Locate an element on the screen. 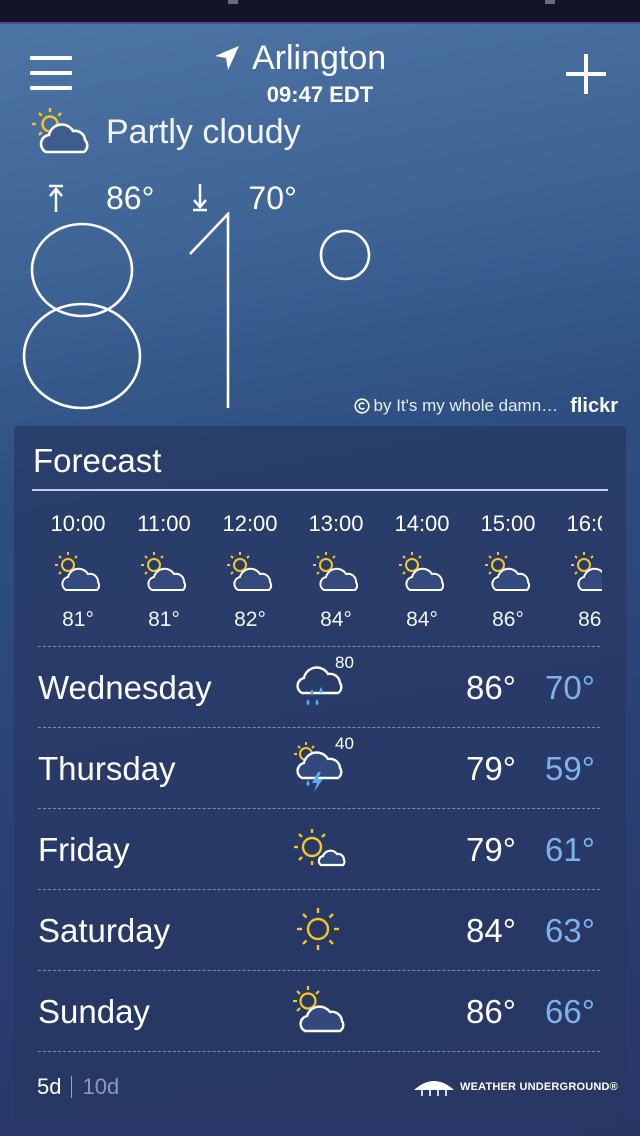  mostly-sunny-icon is located at coordinates (320, 848).